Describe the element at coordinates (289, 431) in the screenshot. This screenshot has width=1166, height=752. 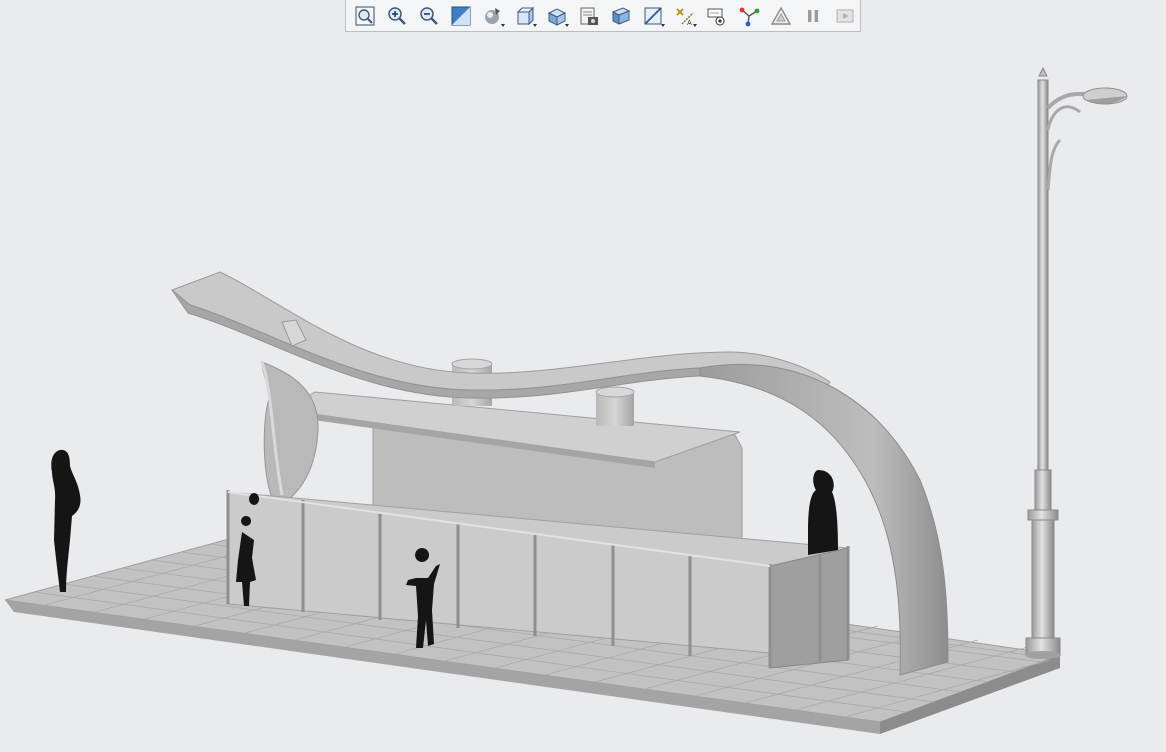
I see `left-sculpted-column` at that location.